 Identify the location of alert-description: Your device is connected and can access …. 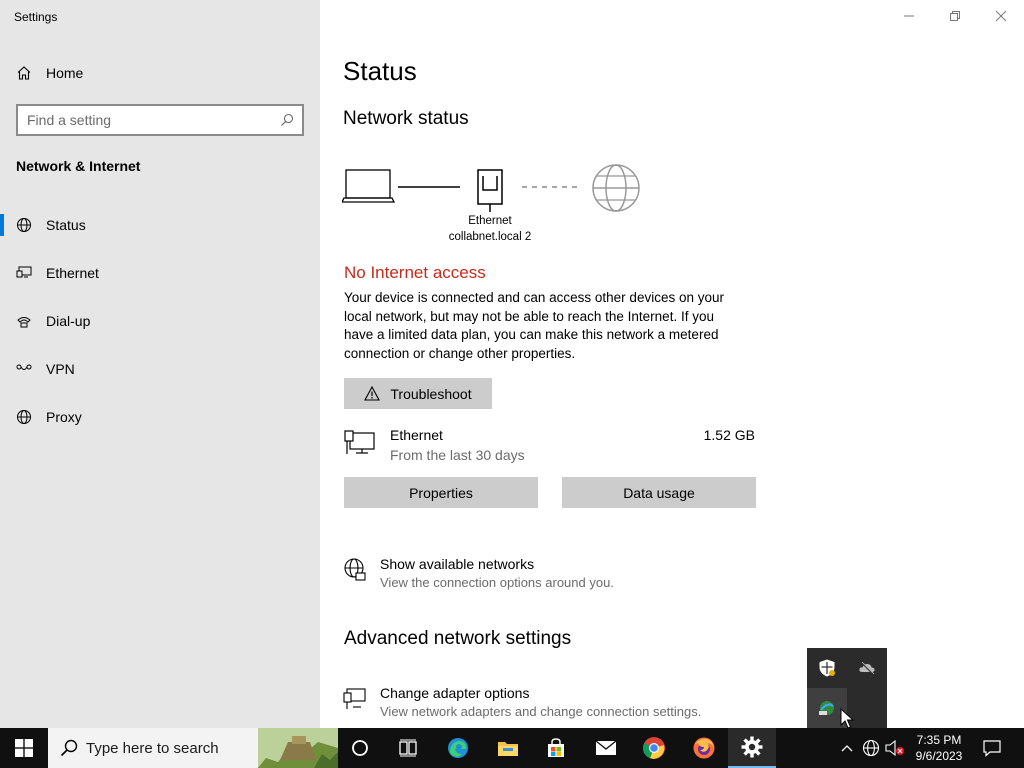
(534, 325).